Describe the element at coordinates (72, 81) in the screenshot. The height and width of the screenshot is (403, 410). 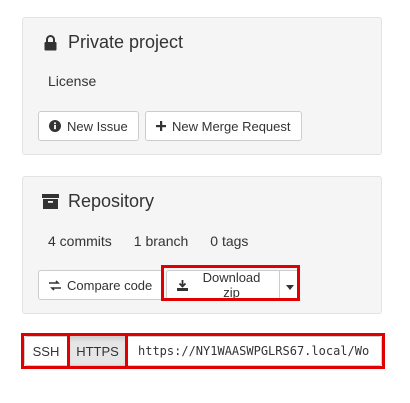
I see `license-link: License` at that location.